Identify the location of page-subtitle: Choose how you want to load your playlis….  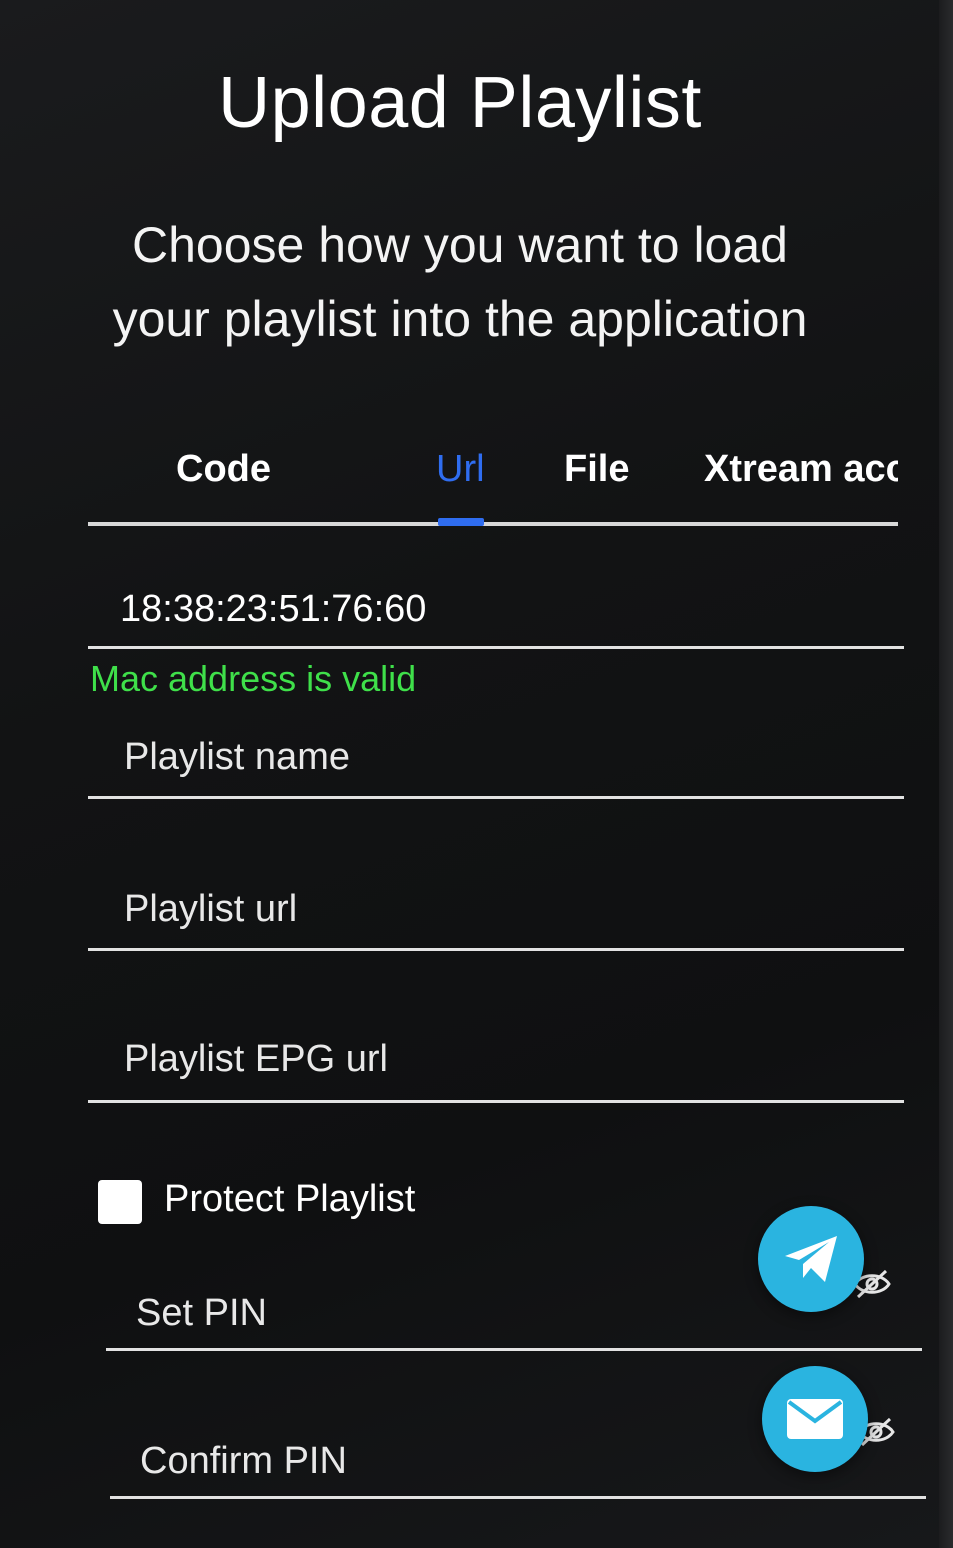
(460, 282).